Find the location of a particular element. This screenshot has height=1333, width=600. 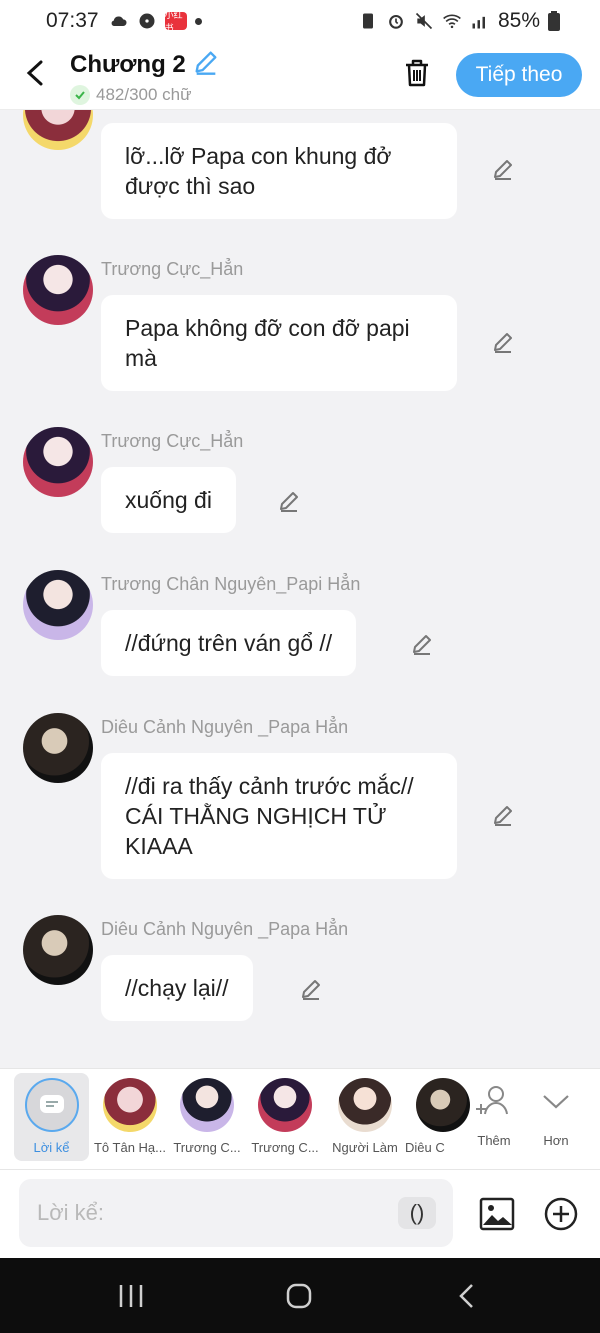

signal-icon is located at coordinates (478, 22).